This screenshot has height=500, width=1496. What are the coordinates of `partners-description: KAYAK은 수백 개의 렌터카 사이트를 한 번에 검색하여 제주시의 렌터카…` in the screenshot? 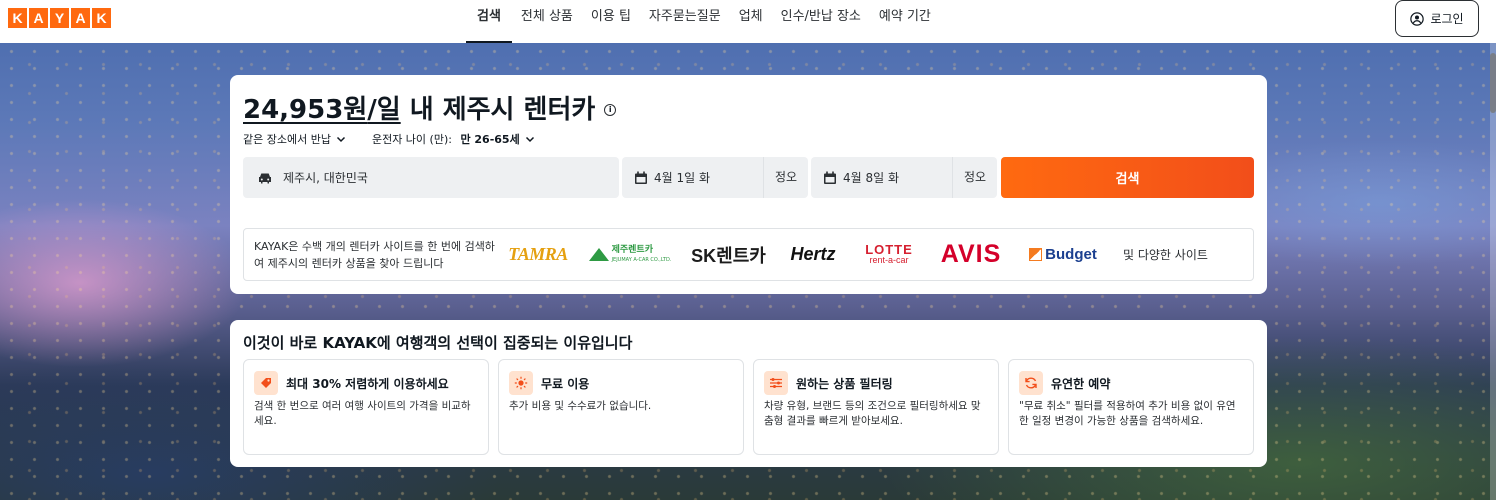 It's located at (374, 254).